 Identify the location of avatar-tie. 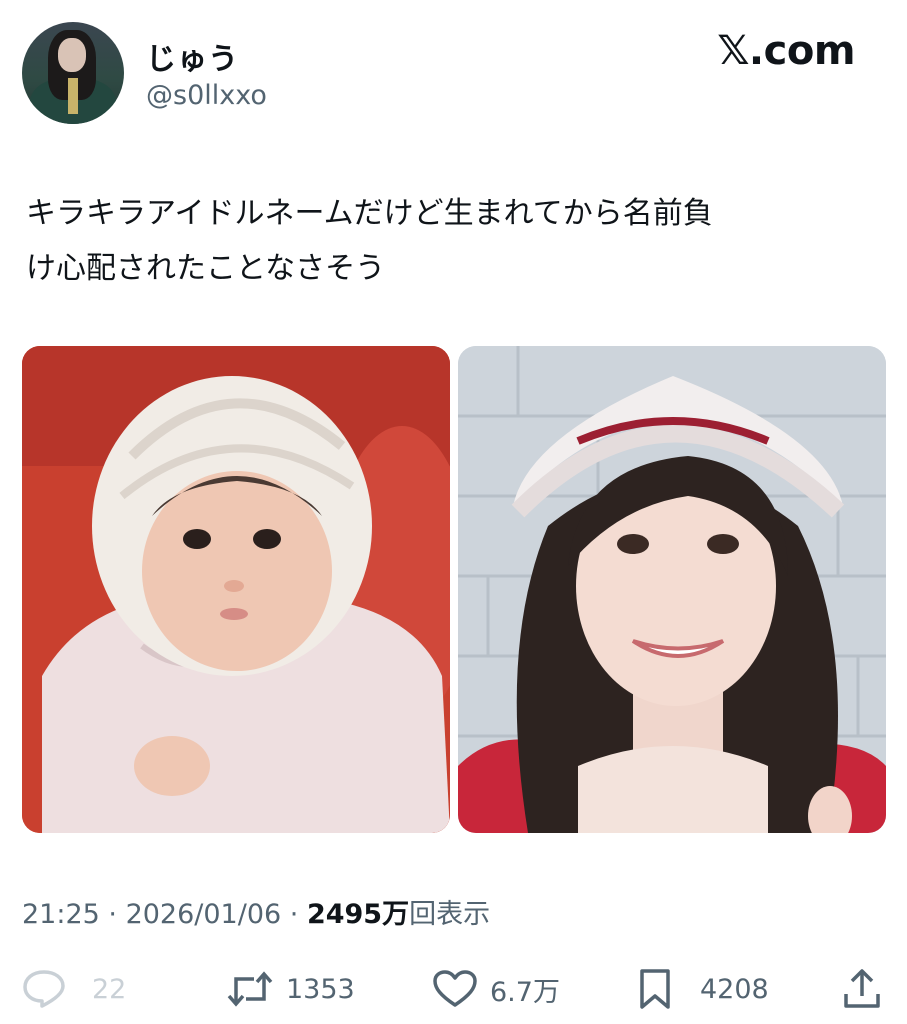
(73, 96).